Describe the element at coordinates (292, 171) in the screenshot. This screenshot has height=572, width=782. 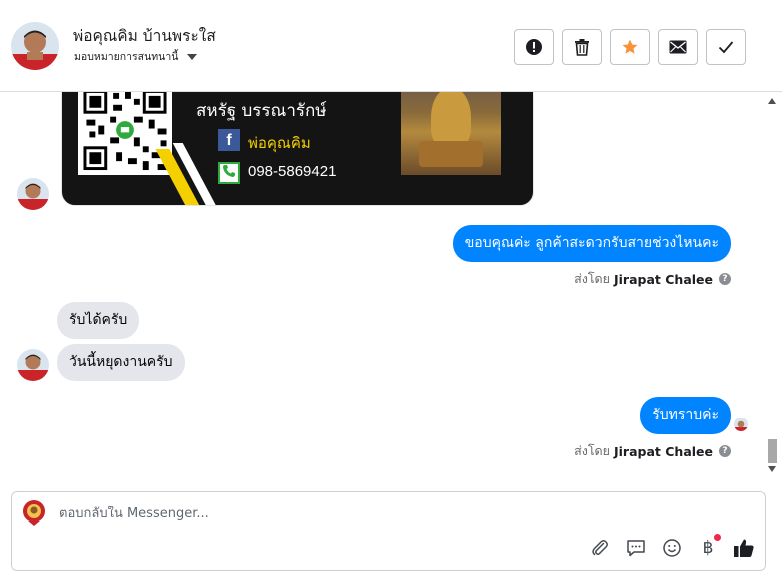
I see `card-phone: 098-5869421` at that location.